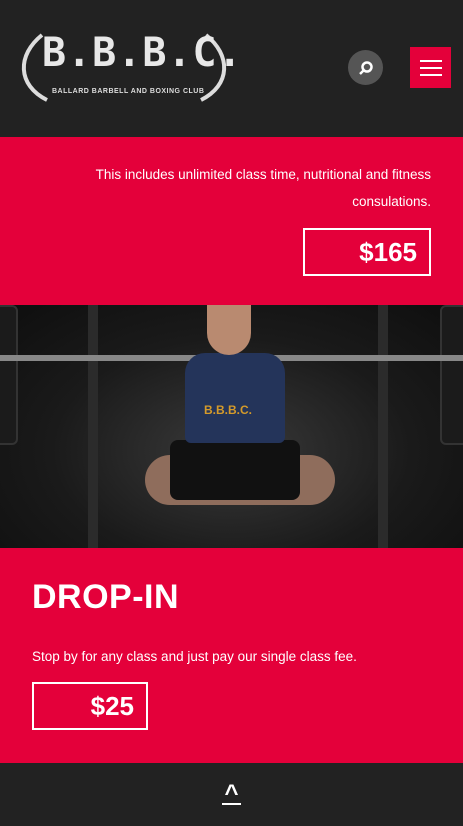 Image resolution: width=463 pixels, height=826 pixels. Describe the element at coordinates (142, 53) in the screenshot. I see `logo-text: B.B.B.C.` at that location.